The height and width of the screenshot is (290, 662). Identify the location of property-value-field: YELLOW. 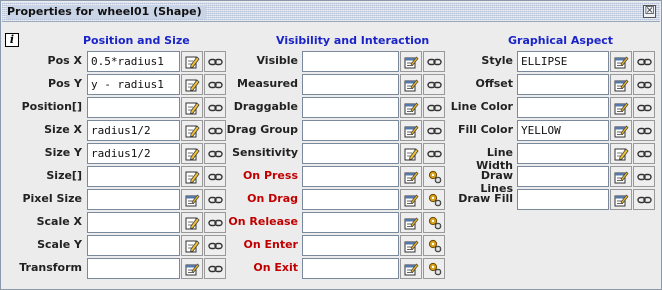
(563, 130).